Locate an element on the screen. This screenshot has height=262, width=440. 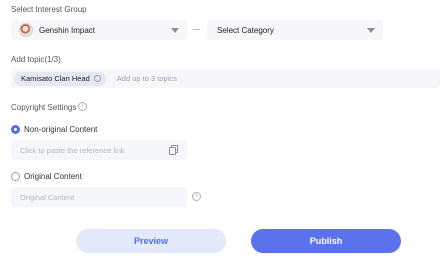
select-separator is located at coordinates (196, 29).